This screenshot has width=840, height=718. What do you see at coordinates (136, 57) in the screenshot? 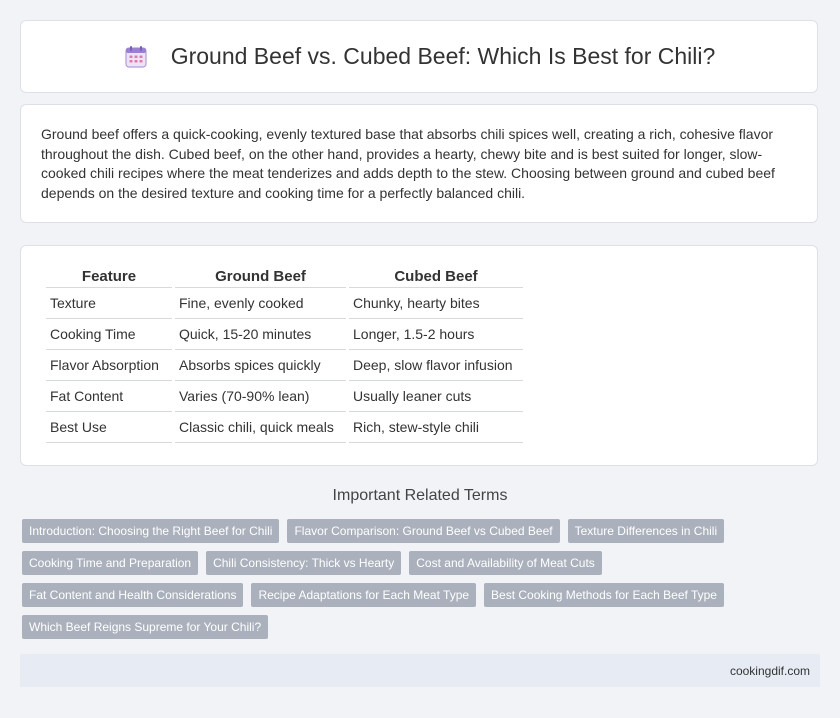
I see `calendar-icon` at bounding box center [136, 57].